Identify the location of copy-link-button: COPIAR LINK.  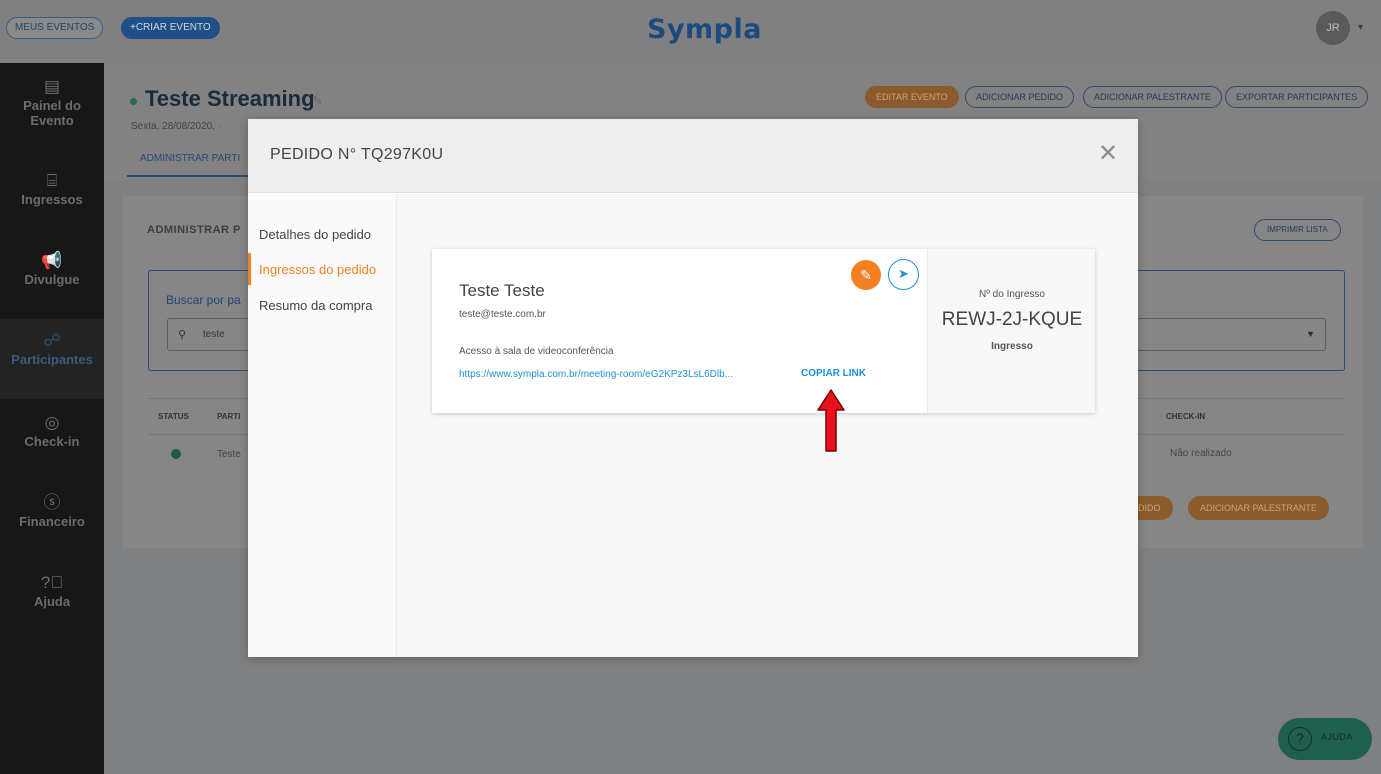
(833, 373).